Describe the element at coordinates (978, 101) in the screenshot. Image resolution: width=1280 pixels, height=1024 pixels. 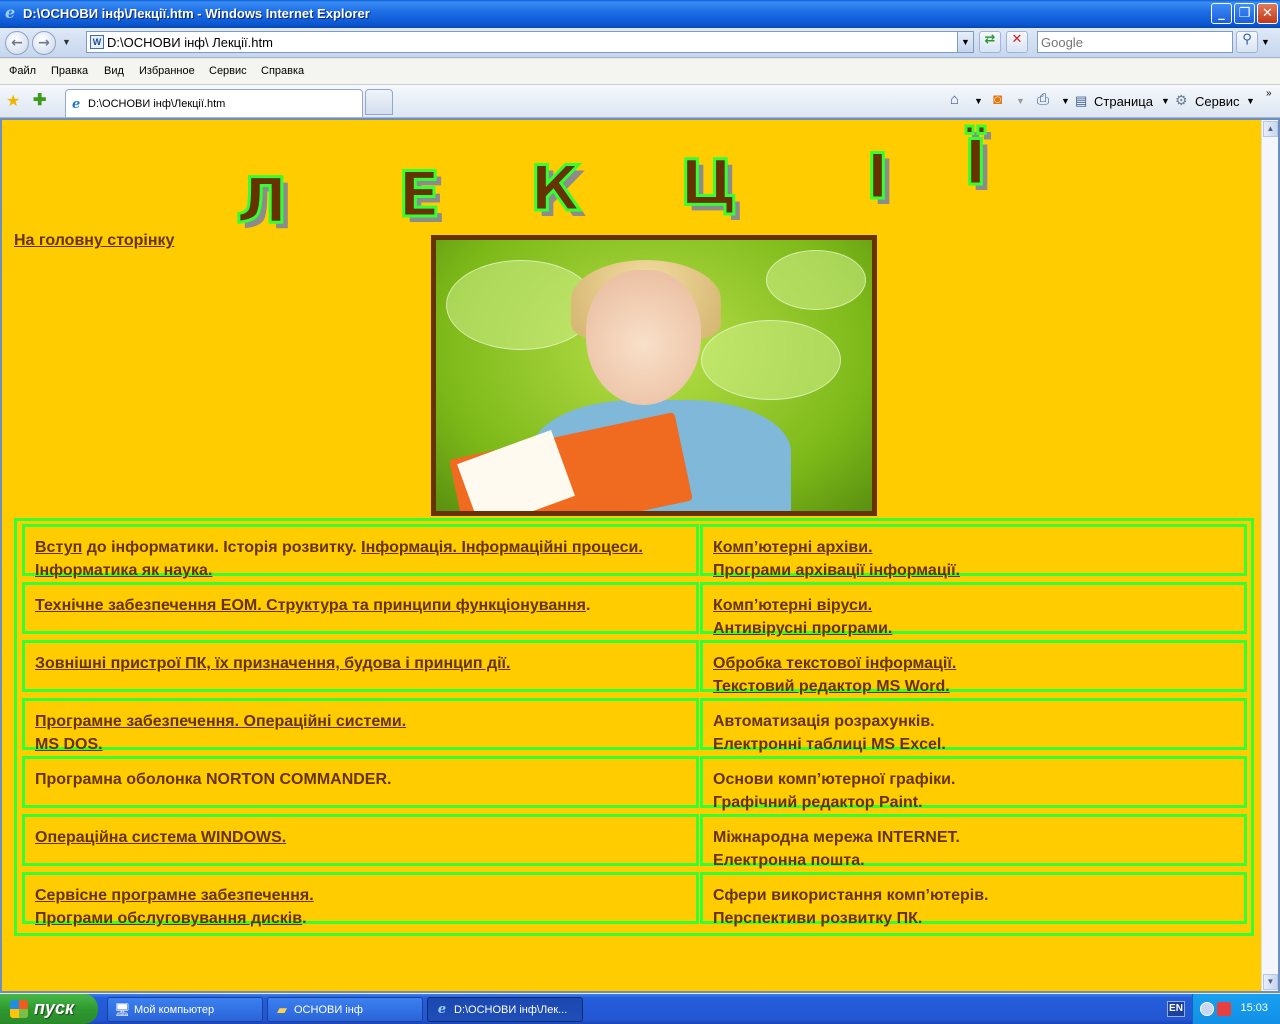
I see `home-dropdown-icon: ▼` at that location.